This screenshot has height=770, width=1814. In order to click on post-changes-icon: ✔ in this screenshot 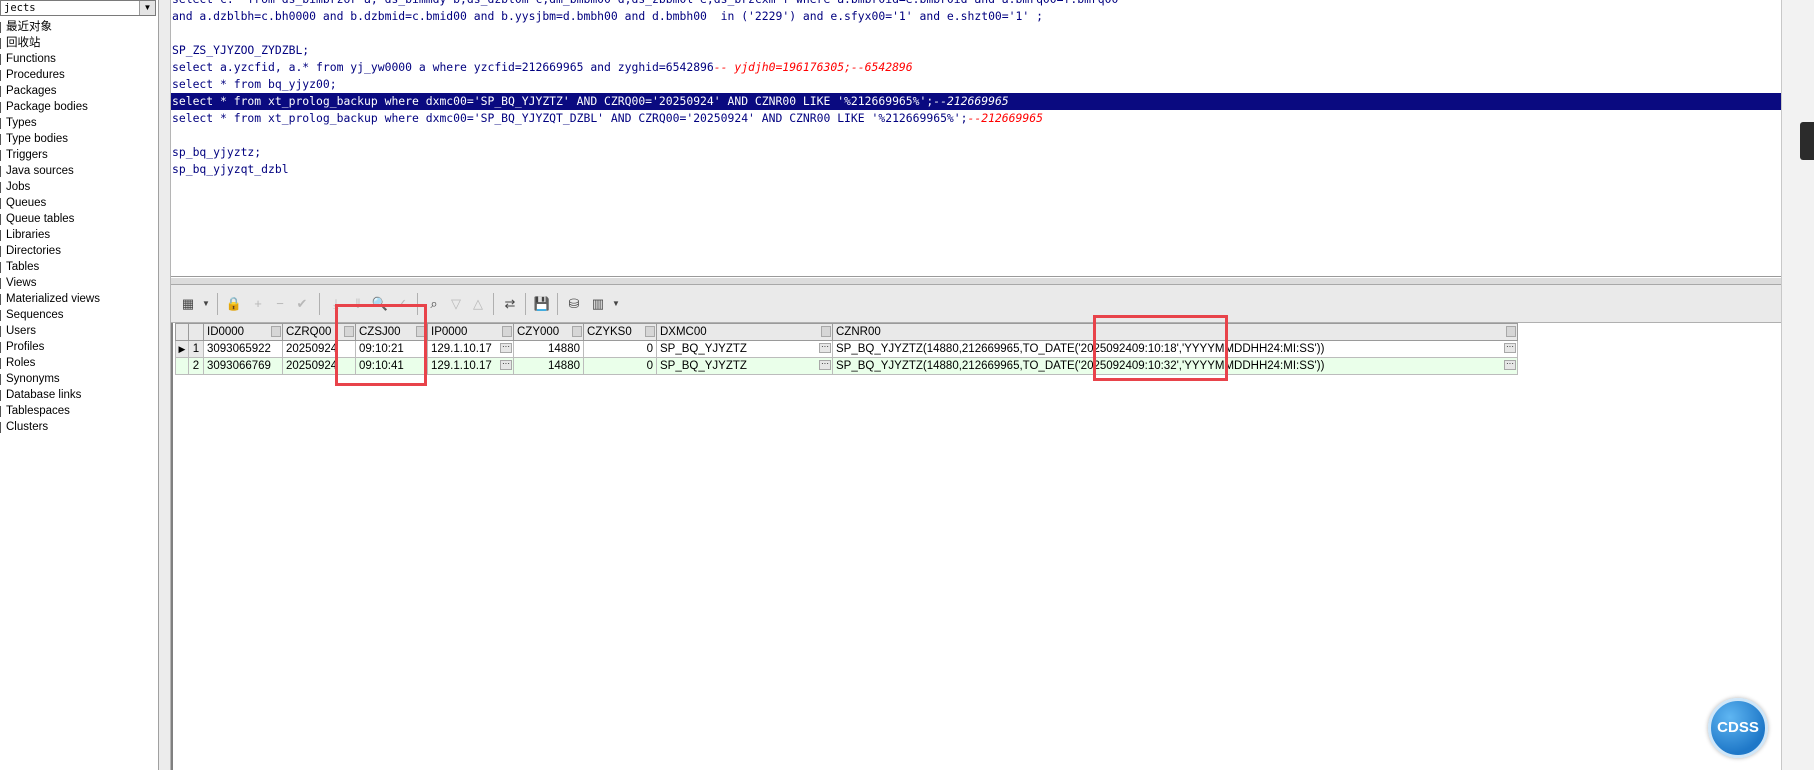, I will do `click(302, 304)`.